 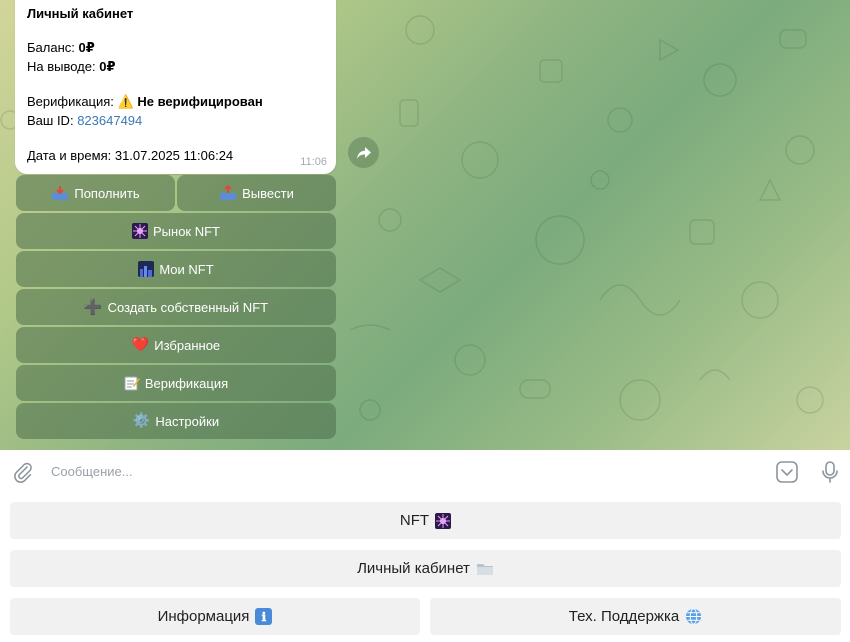 I want to click on my-nft-label: Мои NFT, so click(x=186, y=269).